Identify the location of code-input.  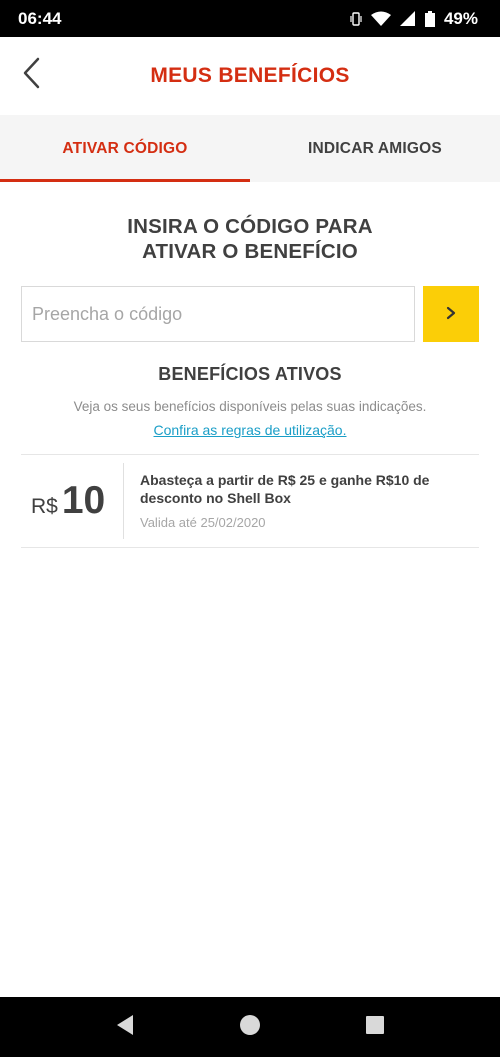
(218, 314).